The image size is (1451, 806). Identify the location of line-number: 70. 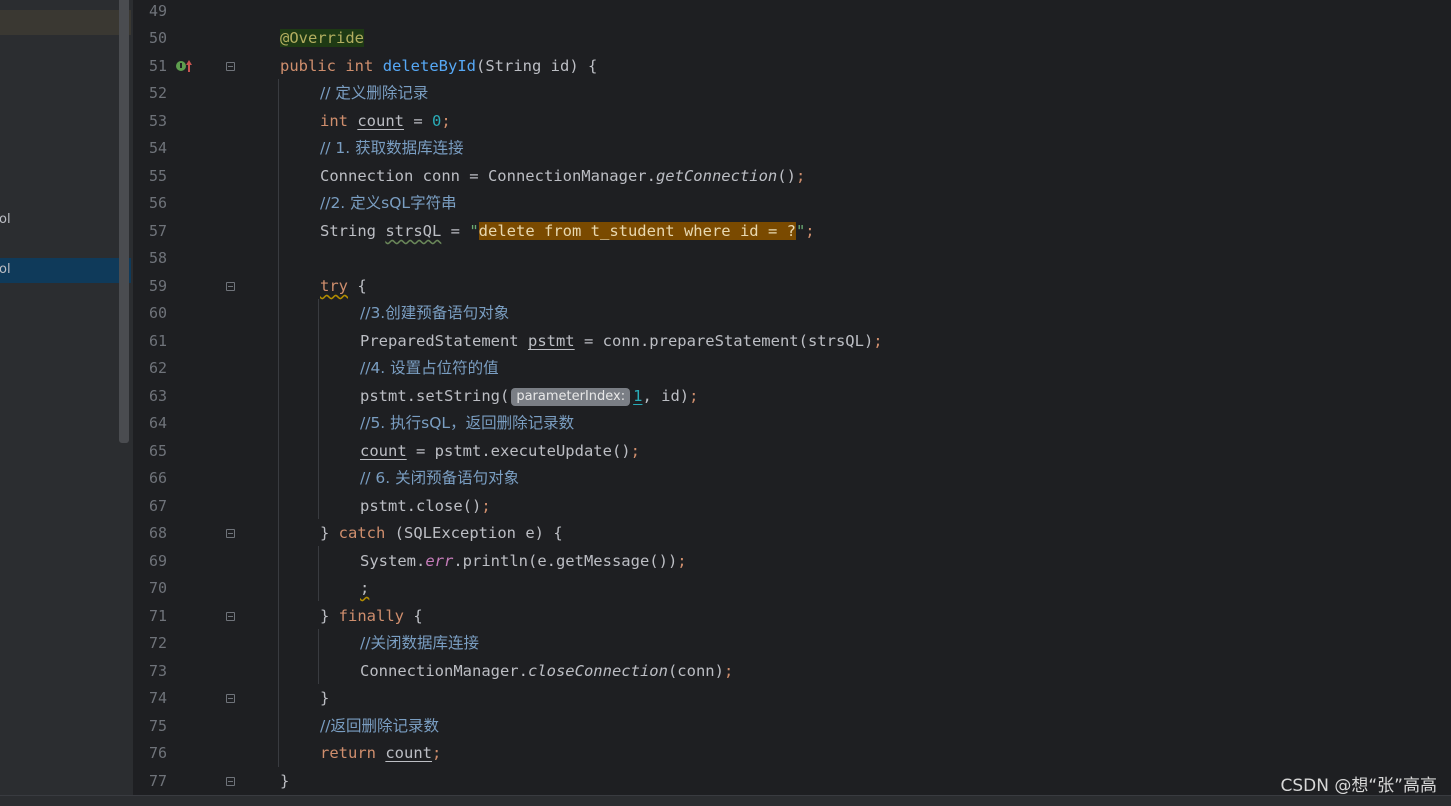
(157, 588).